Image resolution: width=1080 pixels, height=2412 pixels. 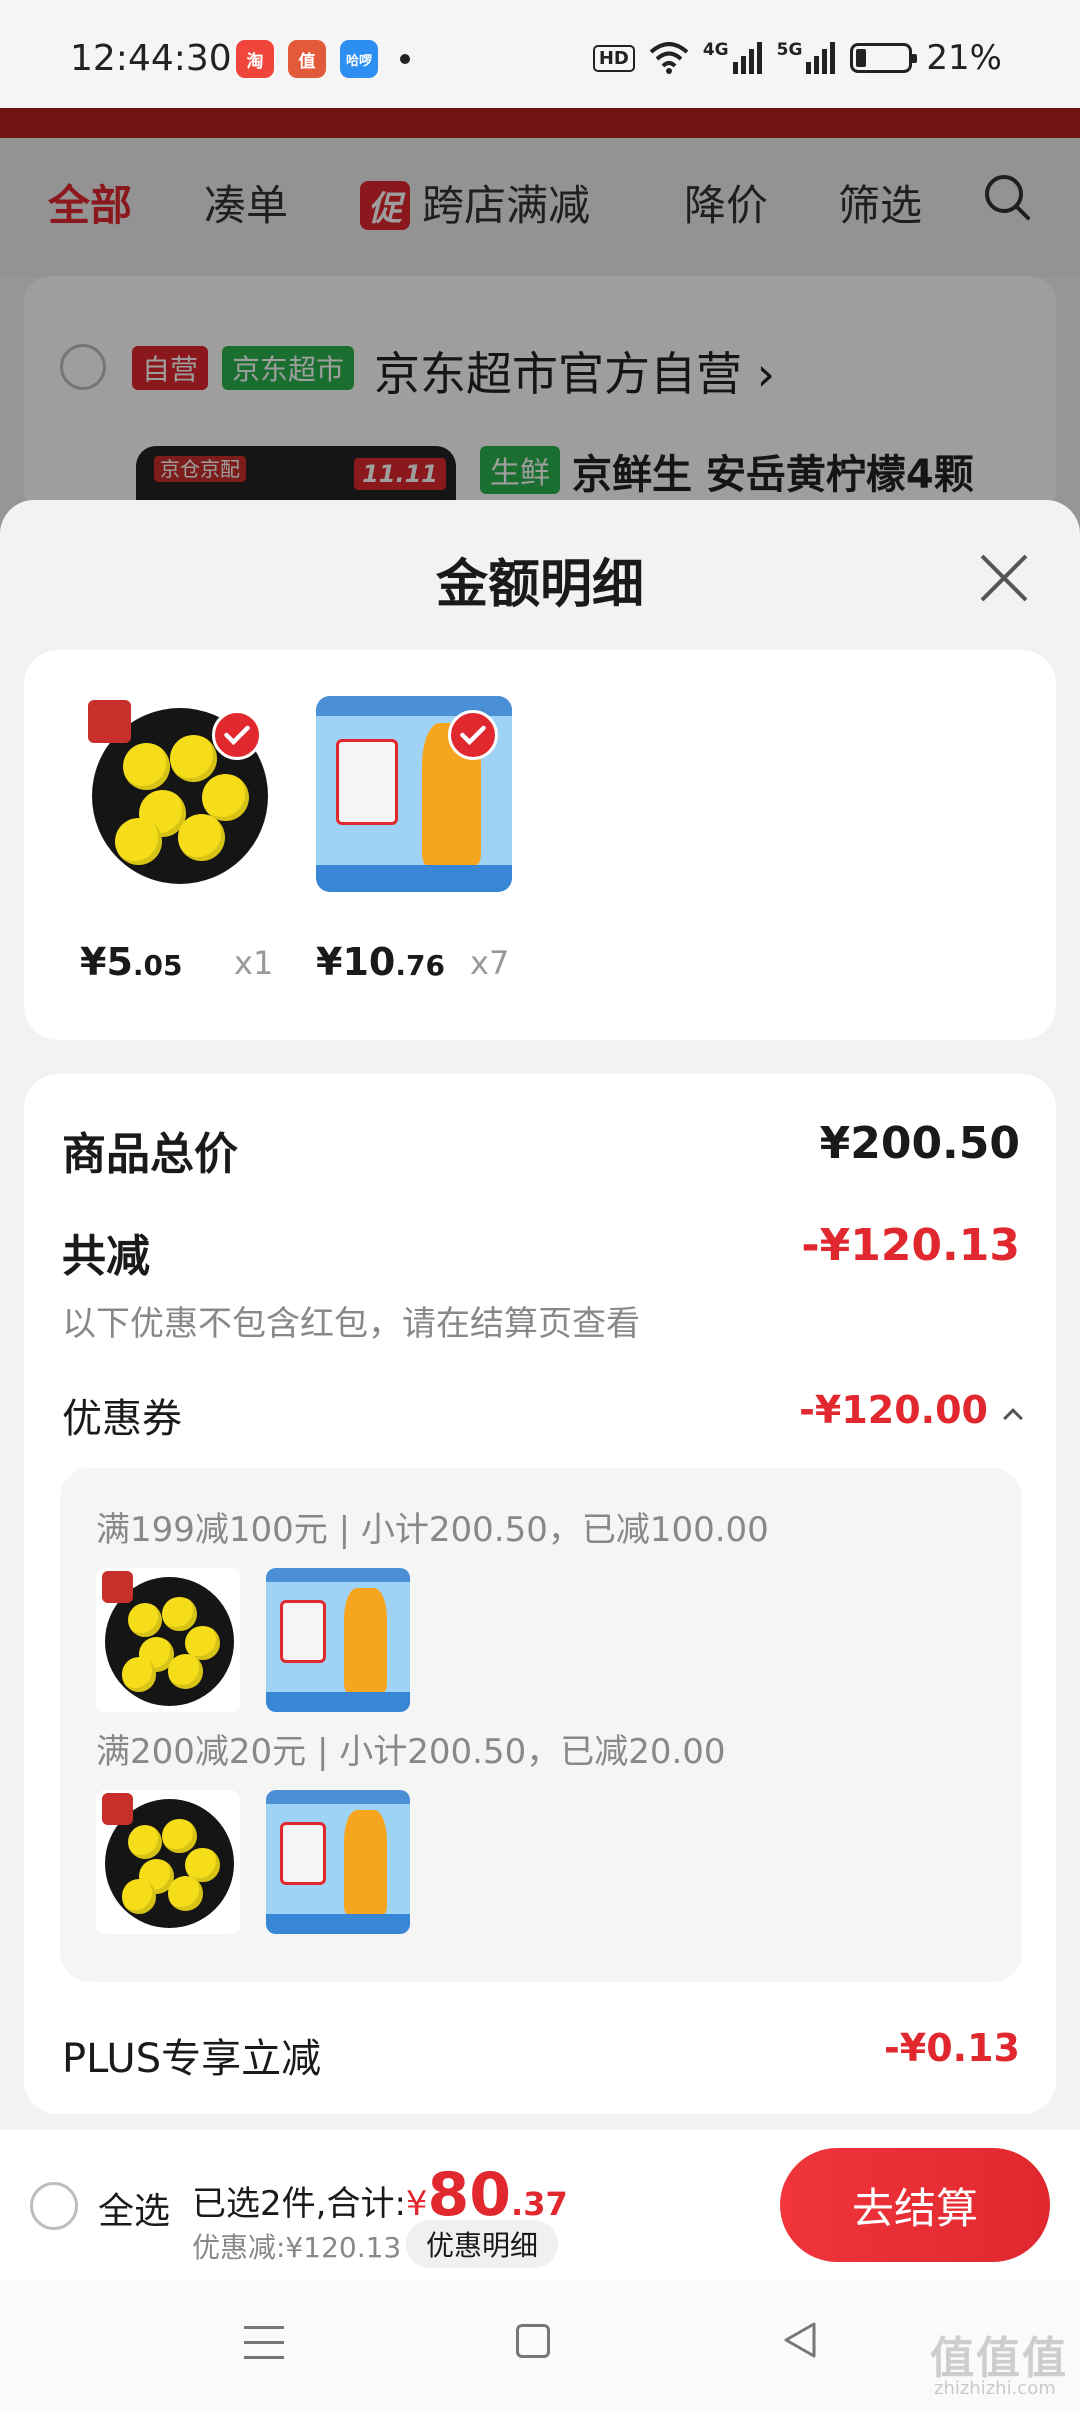 I want to click on plus-label: PLUS专享立减, so click(x=192, y=2059).